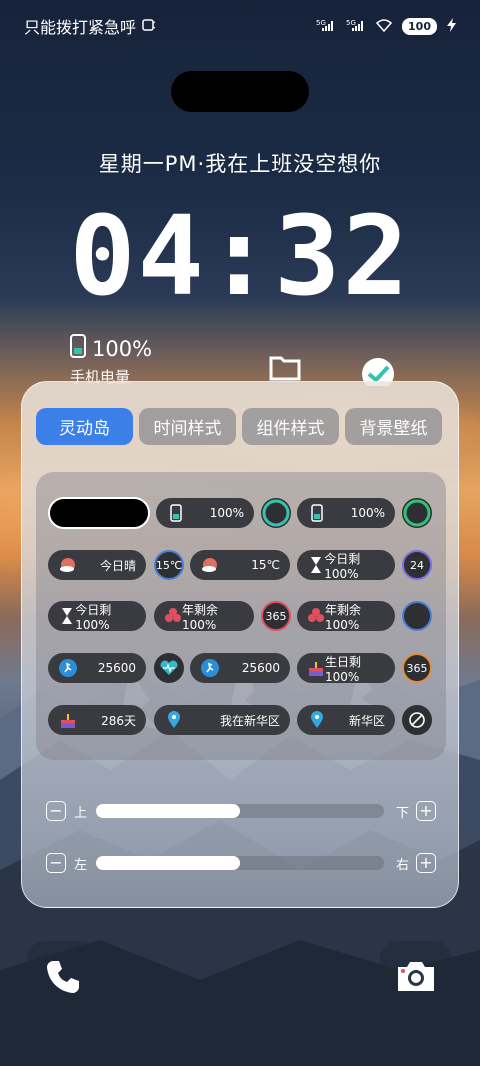 Image resolution: width=480 pixels, height=1066 pixels. What do you see at coordinates (346, 720) in the screenshot?
I see `location-pill-option-2: 新华区` at bounding box center [346, 720].